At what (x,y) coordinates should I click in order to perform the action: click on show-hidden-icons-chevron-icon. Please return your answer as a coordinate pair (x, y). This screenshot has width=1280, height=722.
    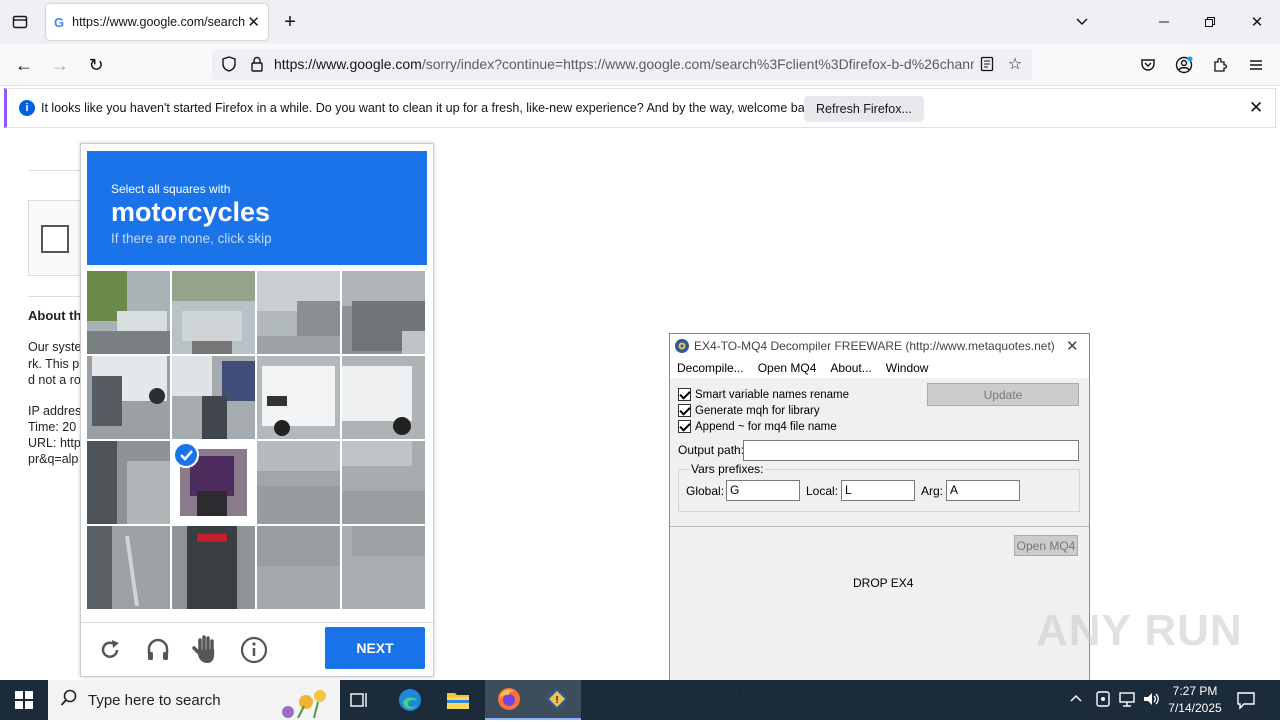
    Looking at the image, I should click on (1076, 699).